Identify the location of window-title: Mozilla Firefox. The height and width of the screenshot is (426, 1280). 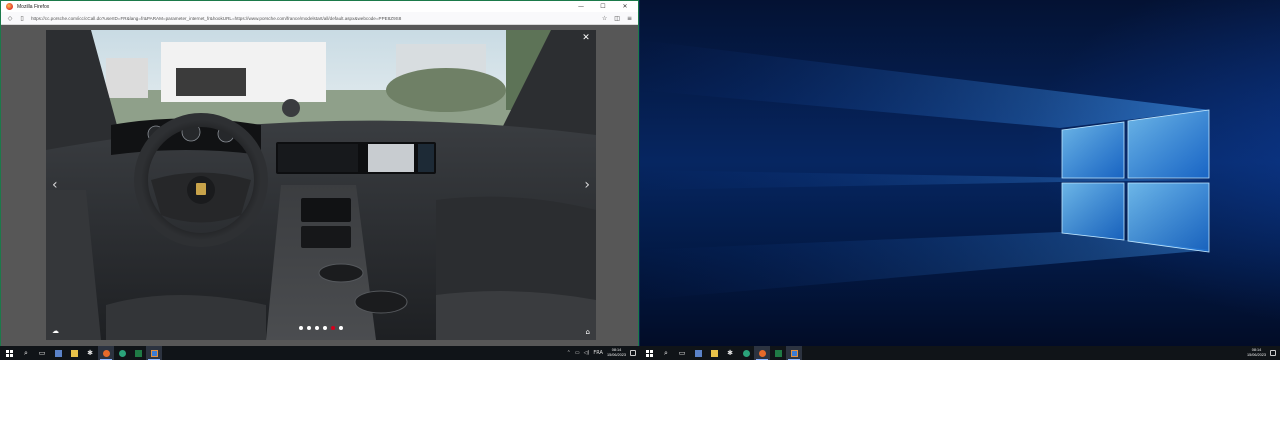
(33, 6).